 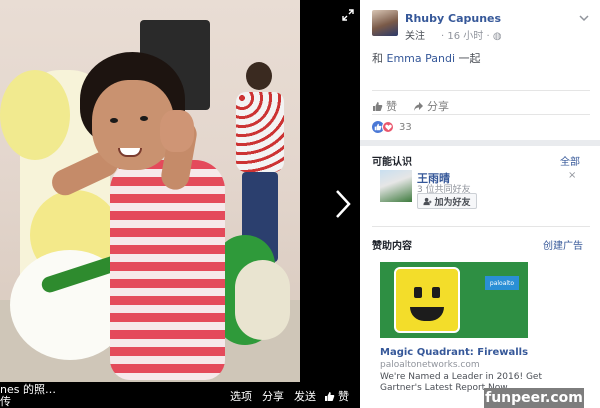 What do you see at coordinates (392, 162) in the screenshot?
I see `pymk-title: 可能认识` at bounding box center [392, 162].